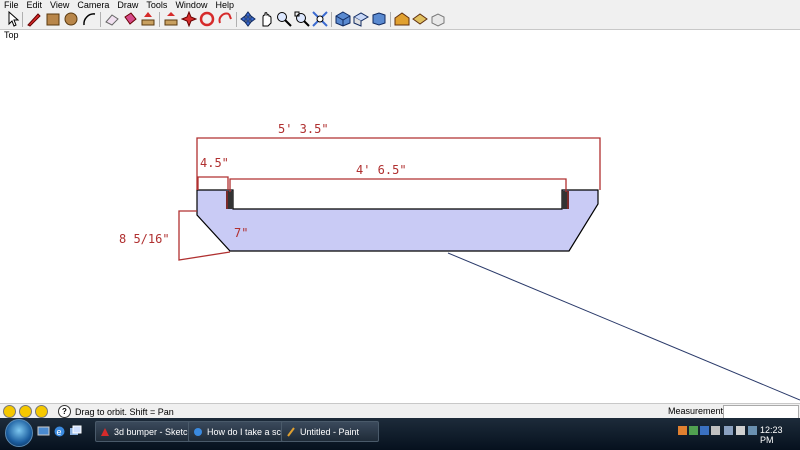 The width and height of the screenshot is (800, 450). I want to click on zoom-extents-icon, so click(320, 19).